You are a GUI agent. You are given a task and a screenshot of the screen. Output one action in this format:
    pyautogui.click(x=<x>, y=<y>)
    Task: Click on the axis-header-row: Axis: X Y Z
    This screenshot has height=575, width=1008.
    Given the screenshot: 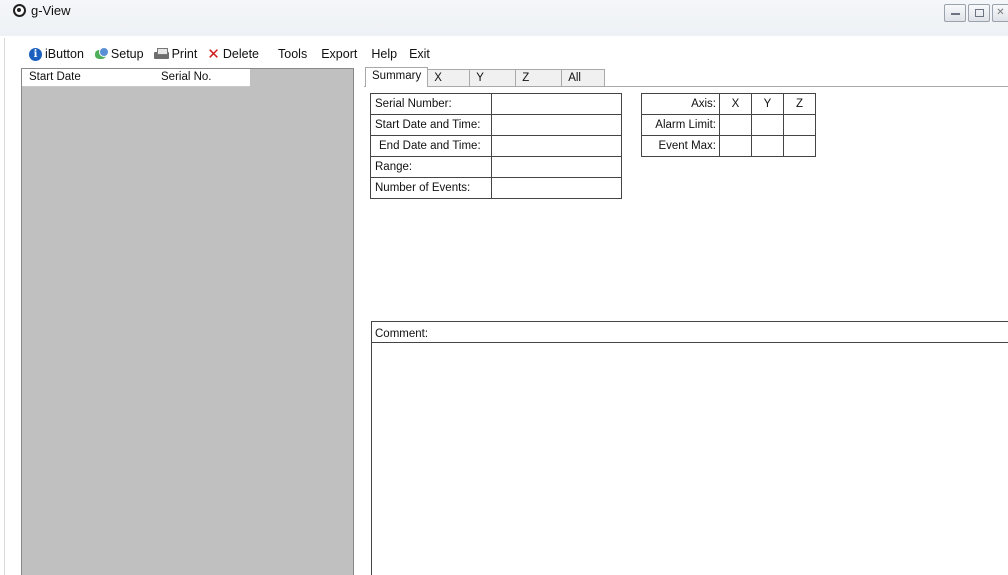 What is the action you would take?
    pyautogui.click(x=728, y=104)
    